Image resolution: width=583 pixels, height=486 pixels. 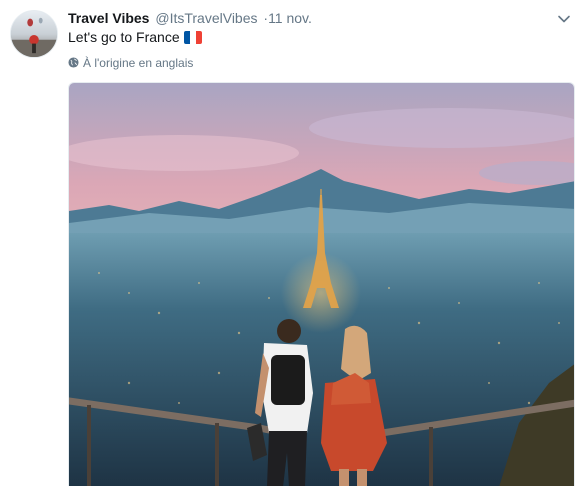 I want to click on author-handle: @ItsTravelVibes, so click(x=206, y=18).